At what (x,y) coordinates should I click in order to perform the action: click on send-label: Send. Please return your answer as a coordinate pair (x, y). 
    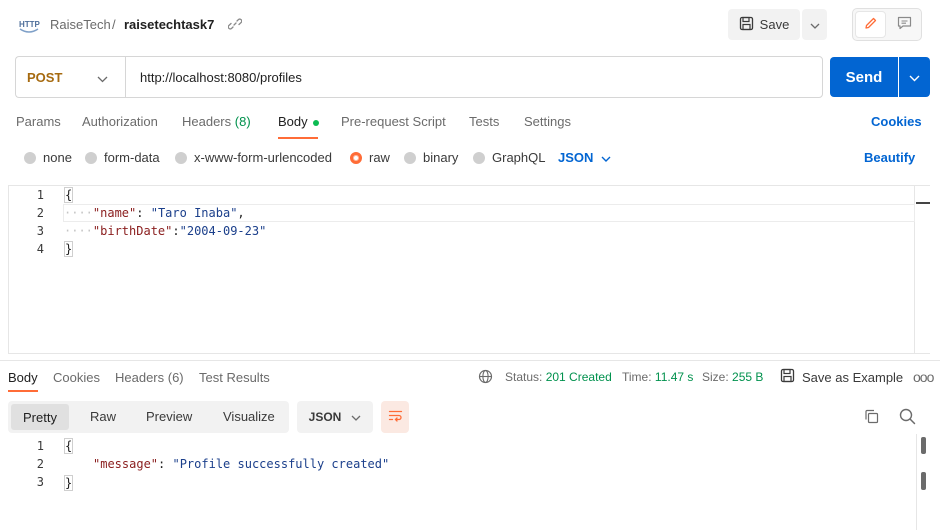
    Looking at the image, I should click on (864, 77).